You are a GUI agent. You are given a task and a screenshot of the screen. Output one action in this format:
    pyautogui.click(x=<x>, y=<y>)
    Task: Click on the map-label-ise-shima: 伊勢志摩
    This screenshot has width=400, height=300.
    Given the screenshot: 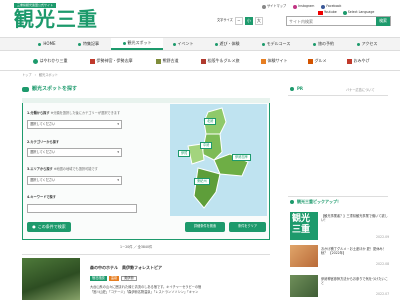 What is the action you would take?
    pyautogui.click(x=241, y=158)
    